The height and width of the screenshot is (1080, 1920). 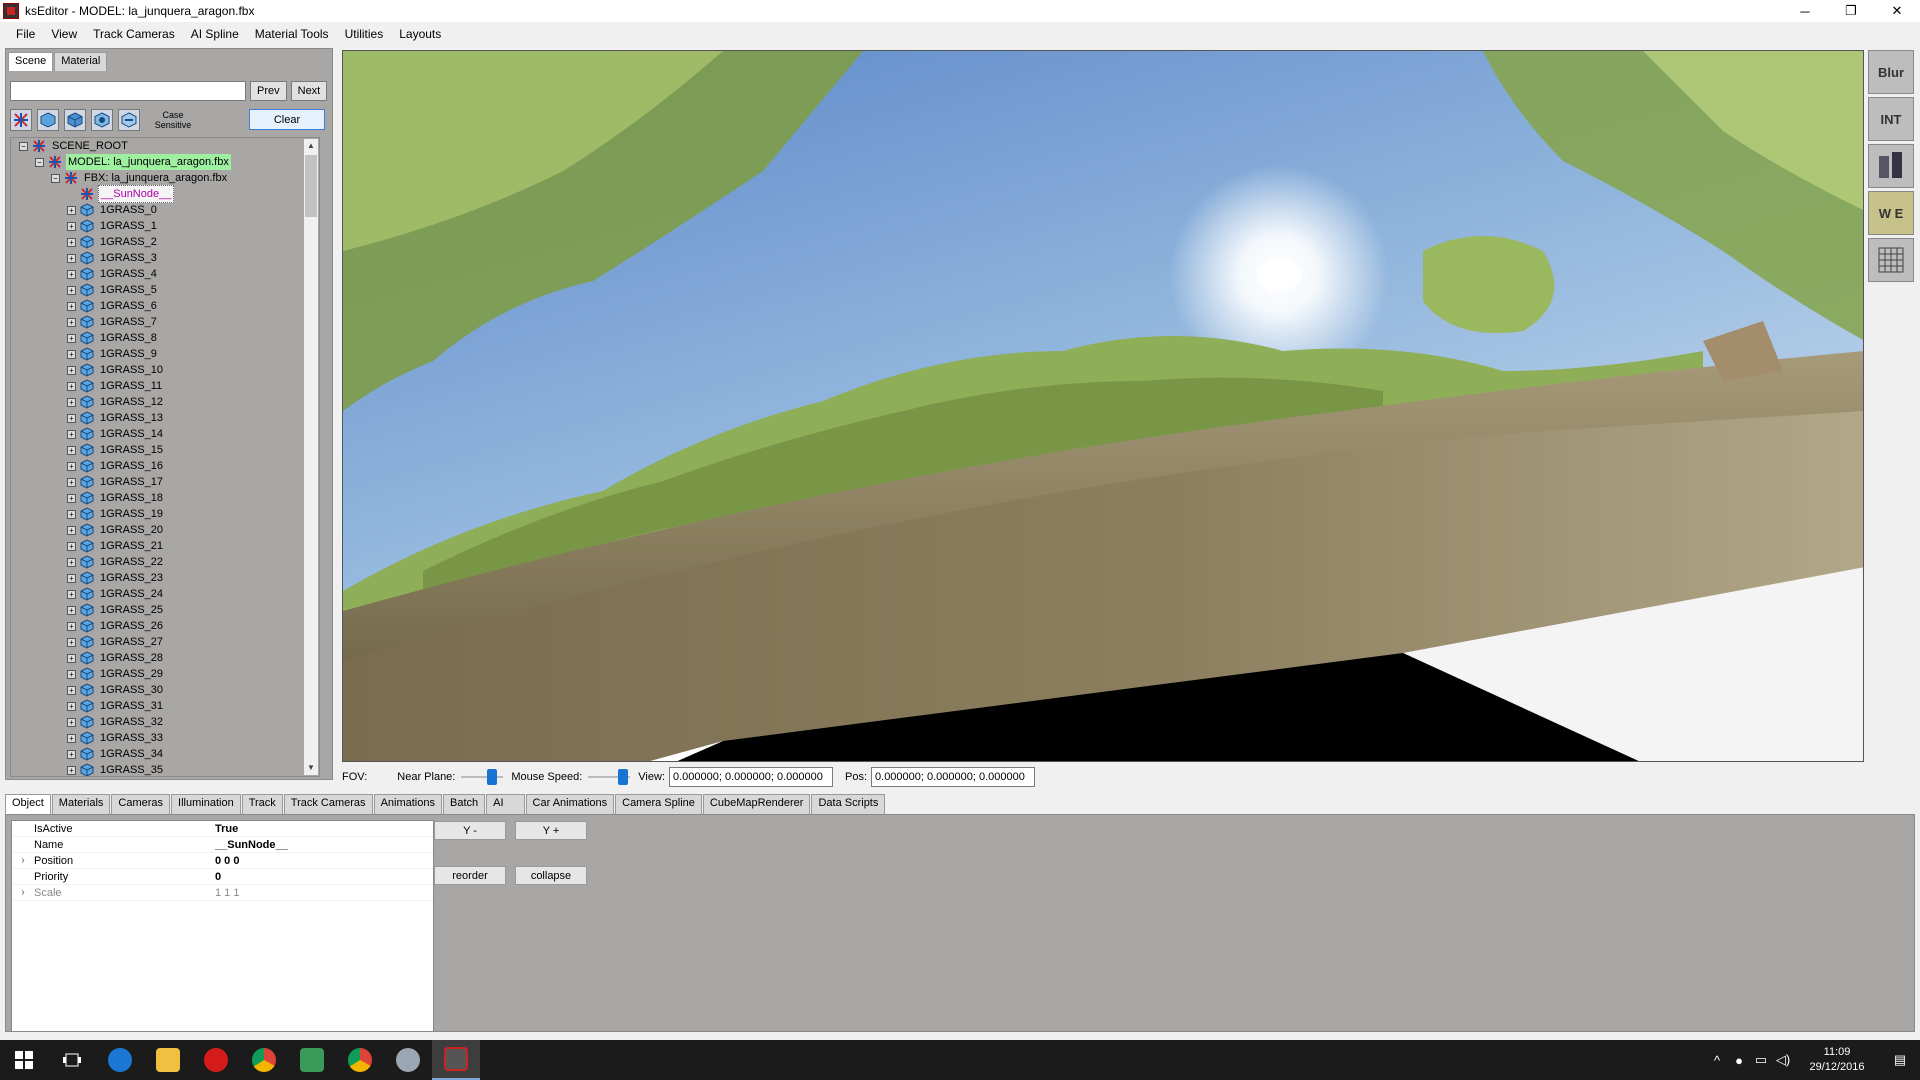 What do you see at coordinates (128, 91) in the screenshot?
I see `search-input` at bounding box center [128, 91].